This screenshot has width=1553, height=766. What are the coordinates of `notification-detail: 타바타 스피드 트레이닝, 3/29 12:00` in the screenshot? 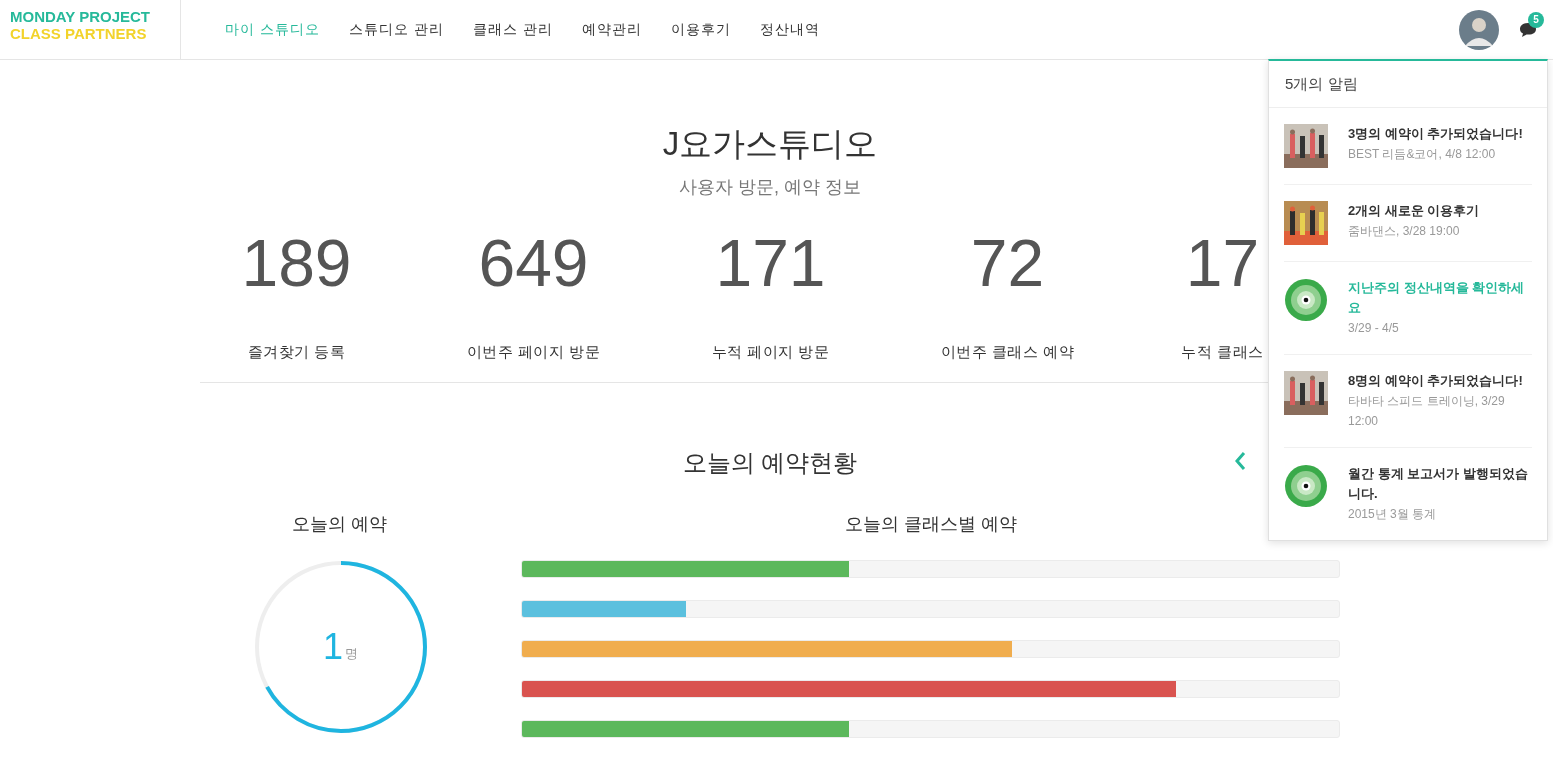 It's located at (1427, 411).